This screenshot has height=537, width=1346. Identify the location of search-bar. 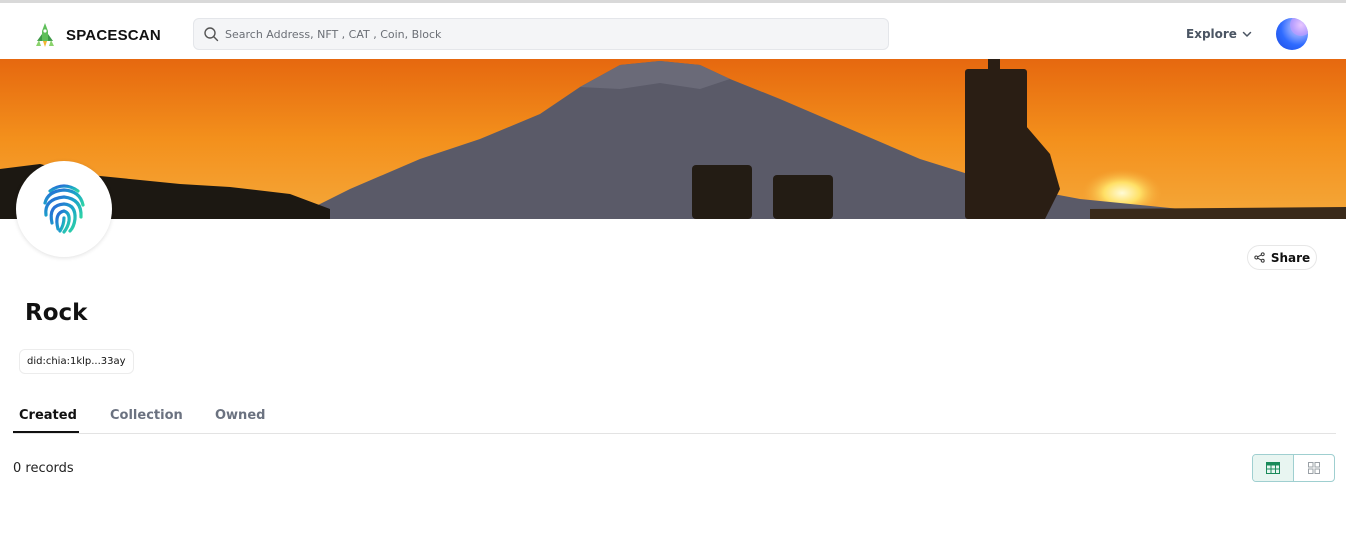
(541, 34).